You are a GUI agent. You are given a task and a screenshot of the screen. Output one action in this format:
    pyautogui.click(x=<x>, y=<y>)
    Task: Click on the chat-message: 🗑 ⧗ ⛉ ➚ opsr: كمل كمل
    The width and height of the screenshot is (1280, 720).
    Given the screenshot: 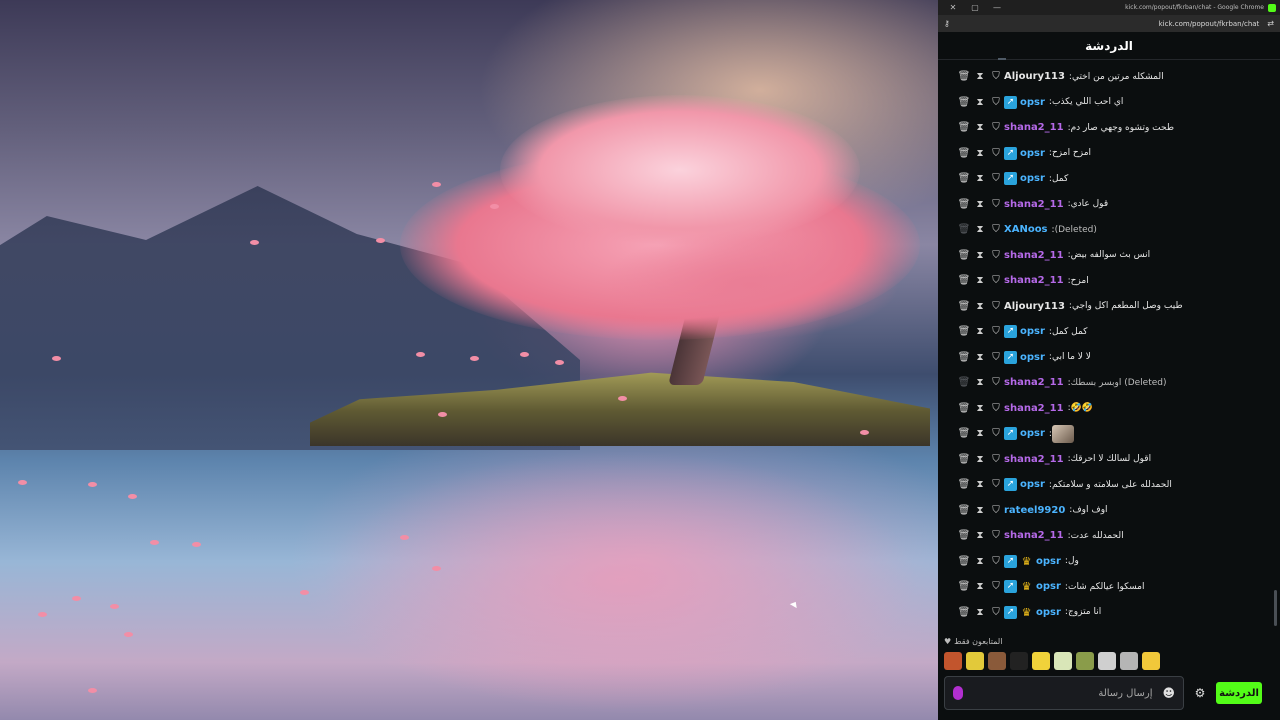 What is the action you would take?
    pyautogui.click(x=1109, y=332)
    